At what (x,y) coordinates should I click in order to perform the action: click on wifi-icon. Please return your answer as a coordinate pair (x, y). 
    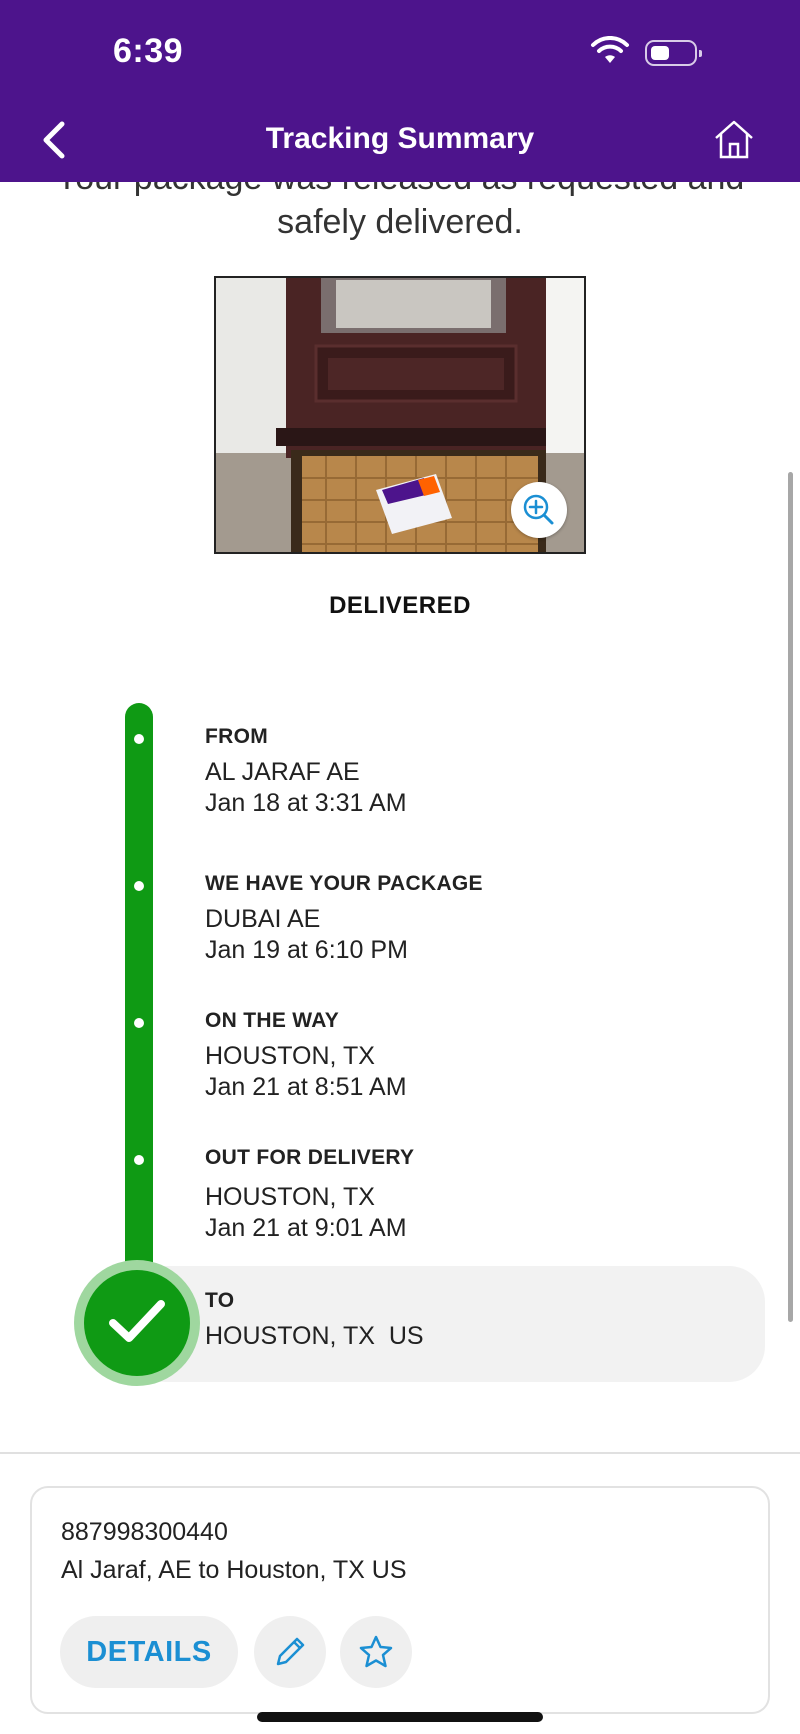
    Looking at the image, I should click on (610, 49).